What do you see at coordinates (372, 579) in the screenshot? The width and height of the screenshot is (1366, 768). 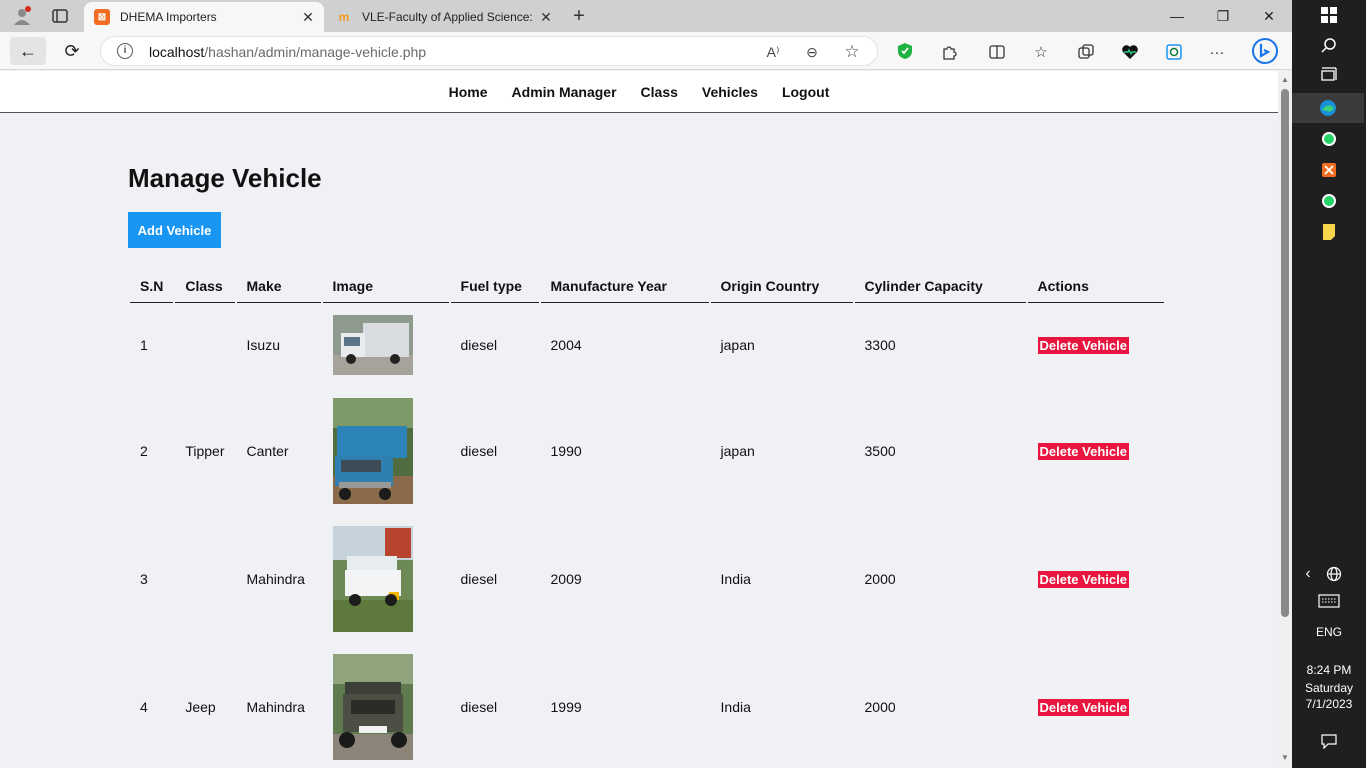 I see `vehicle-image-mahindra-pickup` at bounding box center [372, 579].